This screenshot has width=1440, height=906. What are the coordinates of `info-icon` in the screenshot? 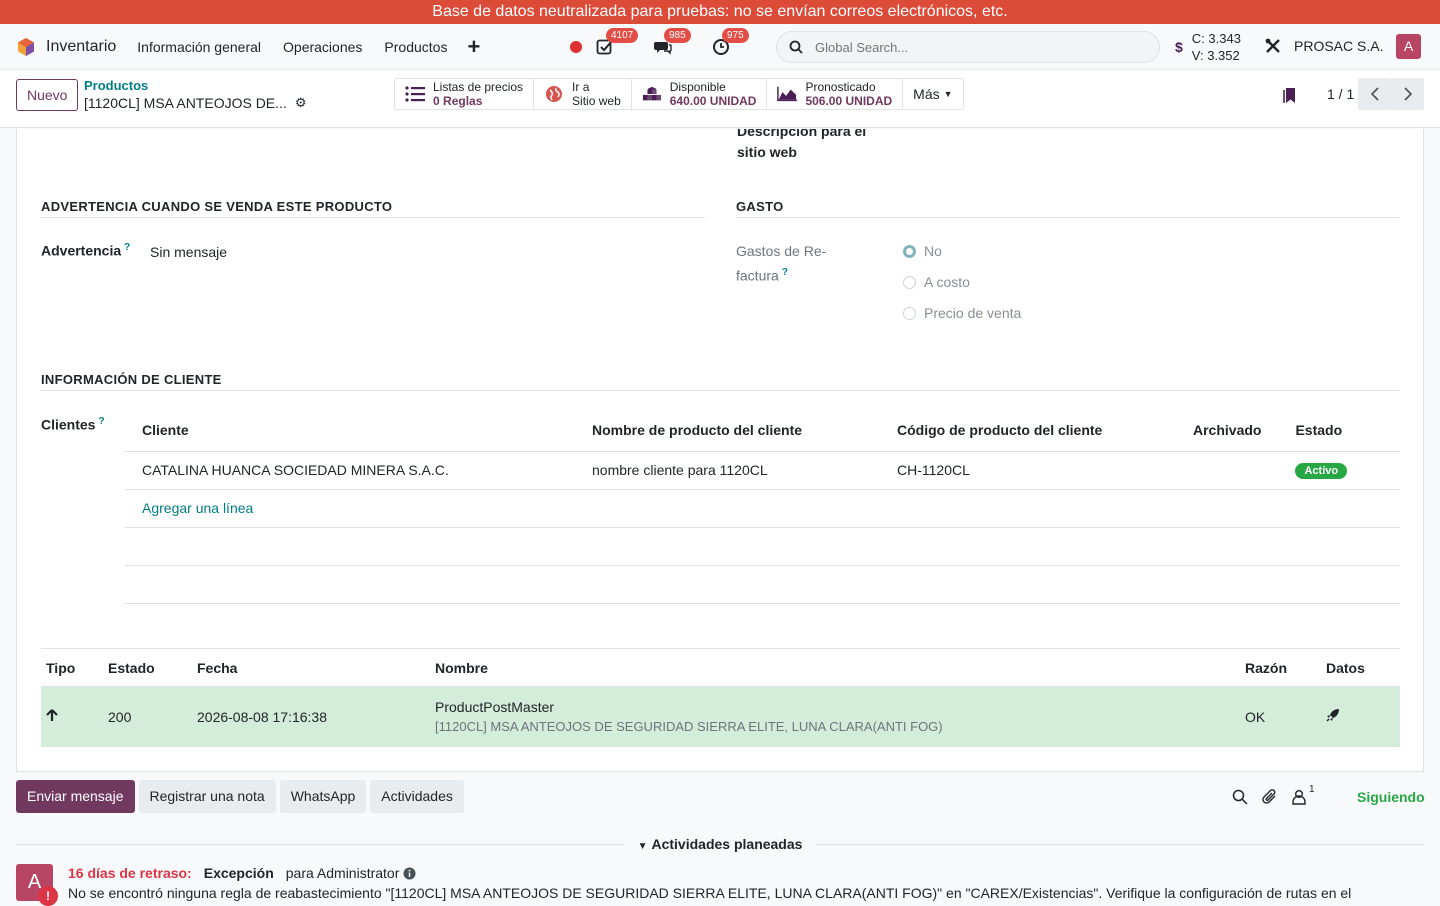 It's located at (409, 873).